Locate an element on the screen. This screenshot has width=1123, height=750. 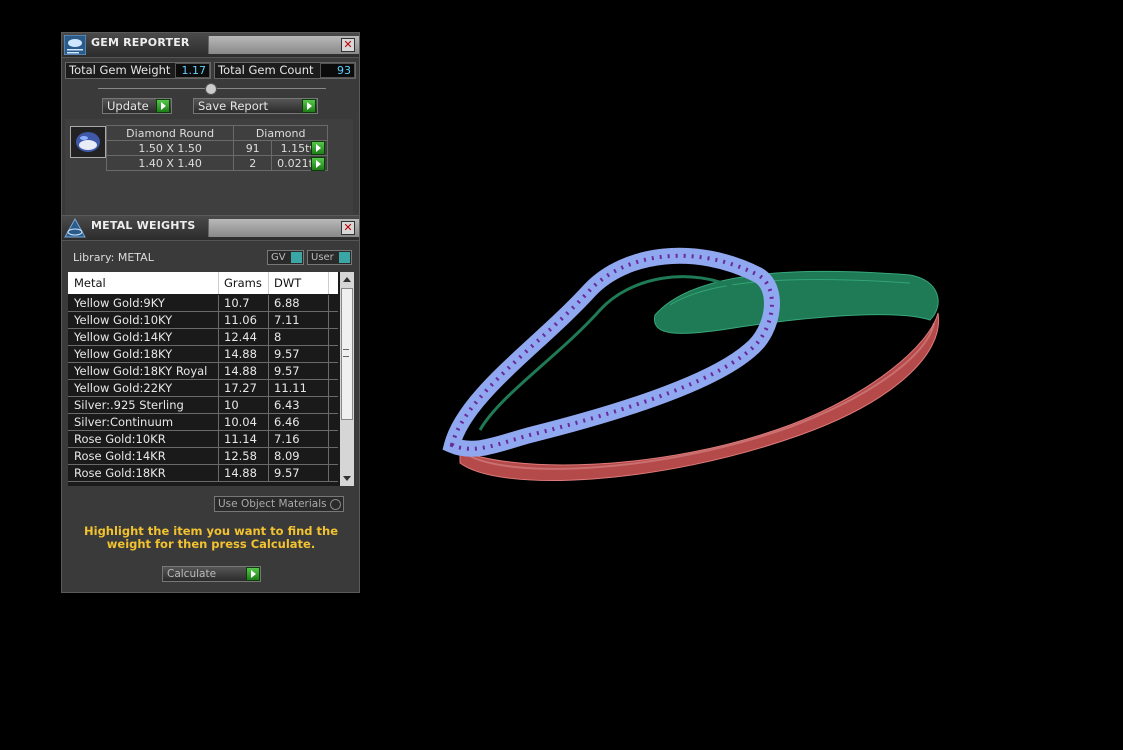
metal-cell: Rose Gold:10KR is located at coordinates (120, 439).